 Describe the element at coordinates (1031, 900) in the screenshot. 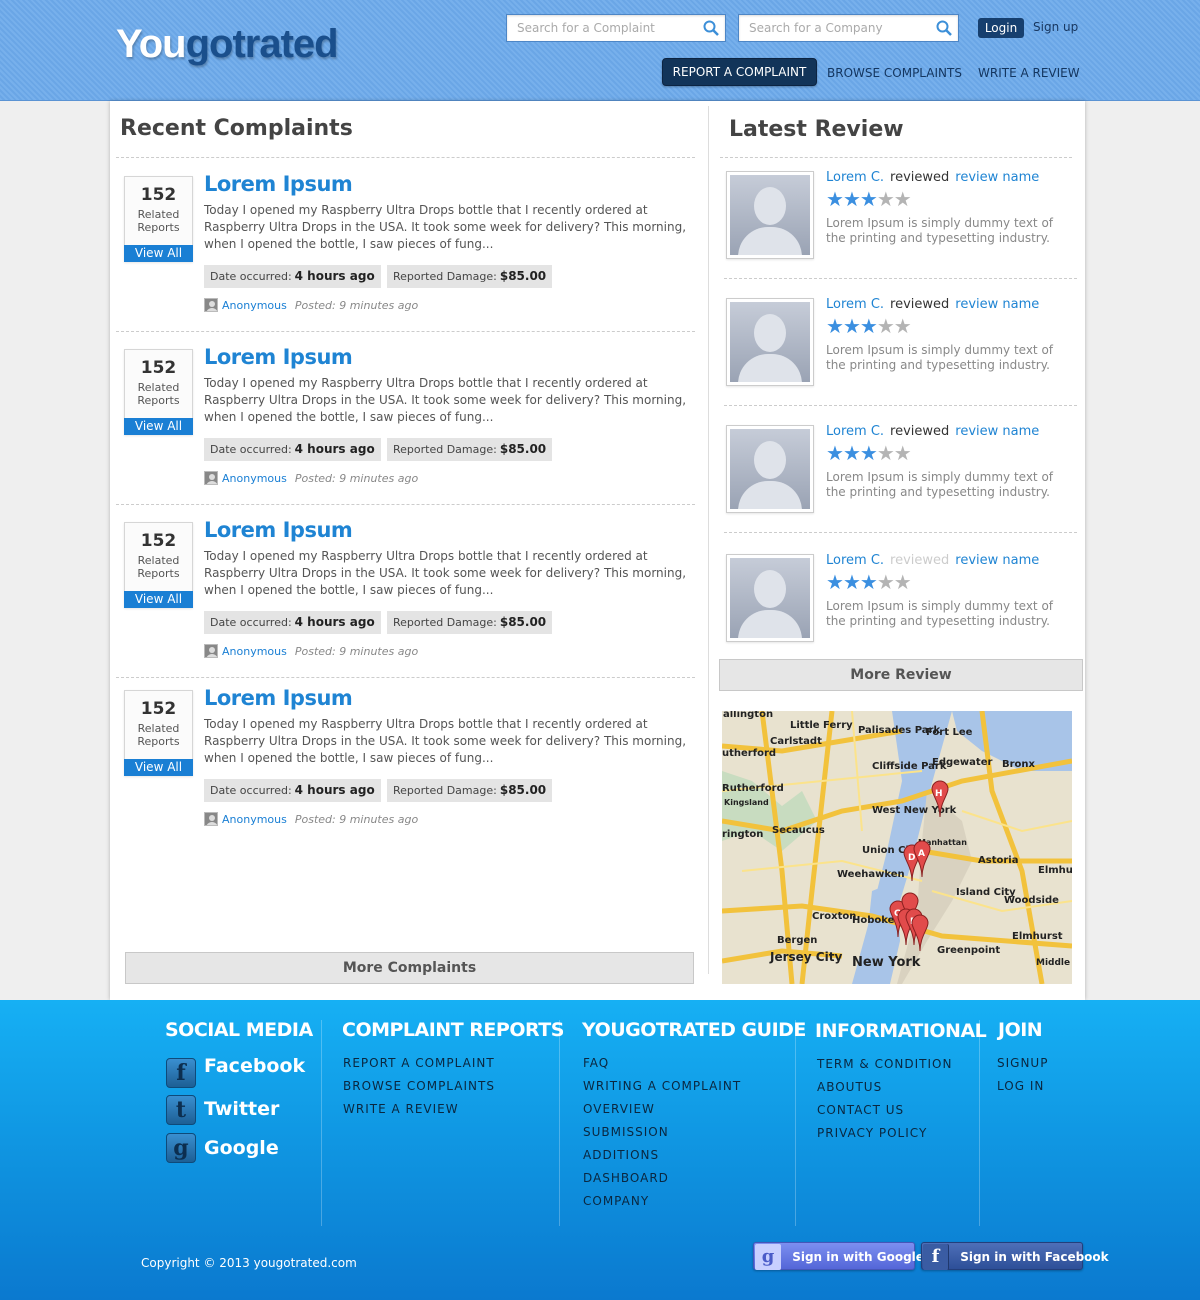

I see `map-label: Woodside` at that location.